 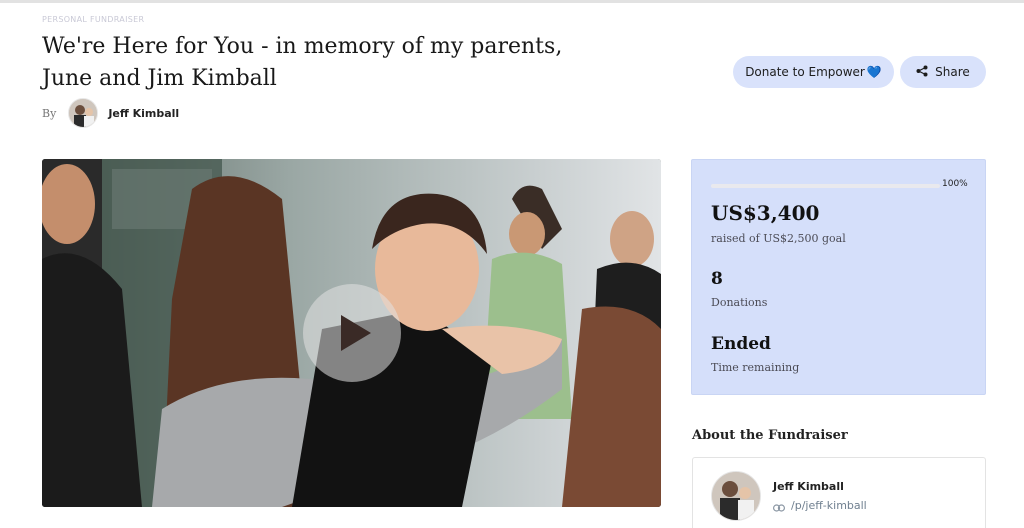 I want to click on share-icon, so click(x=922, y=72).